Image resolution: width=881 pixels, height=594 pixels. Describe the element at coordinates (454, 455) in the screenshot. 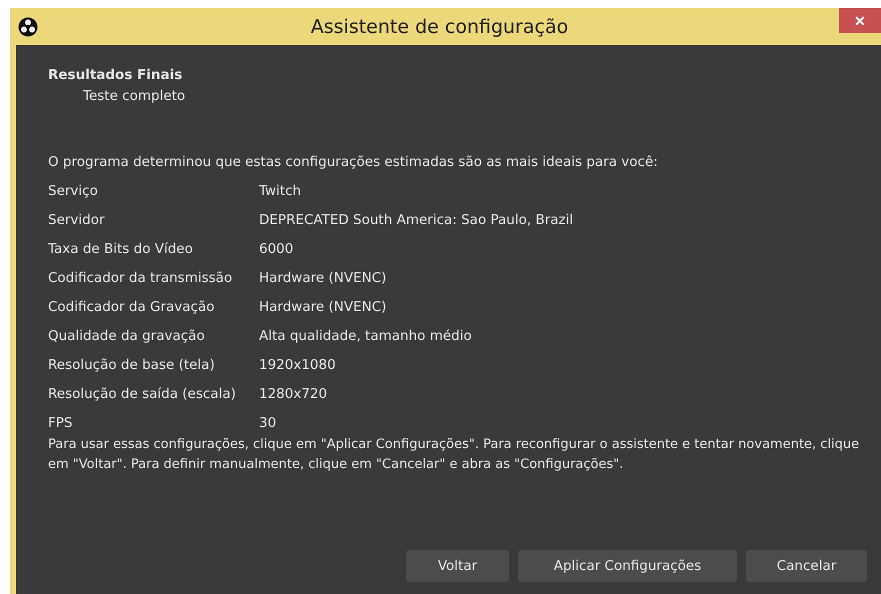

I see `instructions-text: Para usar essas configurações, clique em "Aplicar Configurações". Para reconfigurar o assistente e tentar novamente, clique em "Voltar". Para definir manualmente, clique em "Cancelar" e abra as "Configurações".` at that location.